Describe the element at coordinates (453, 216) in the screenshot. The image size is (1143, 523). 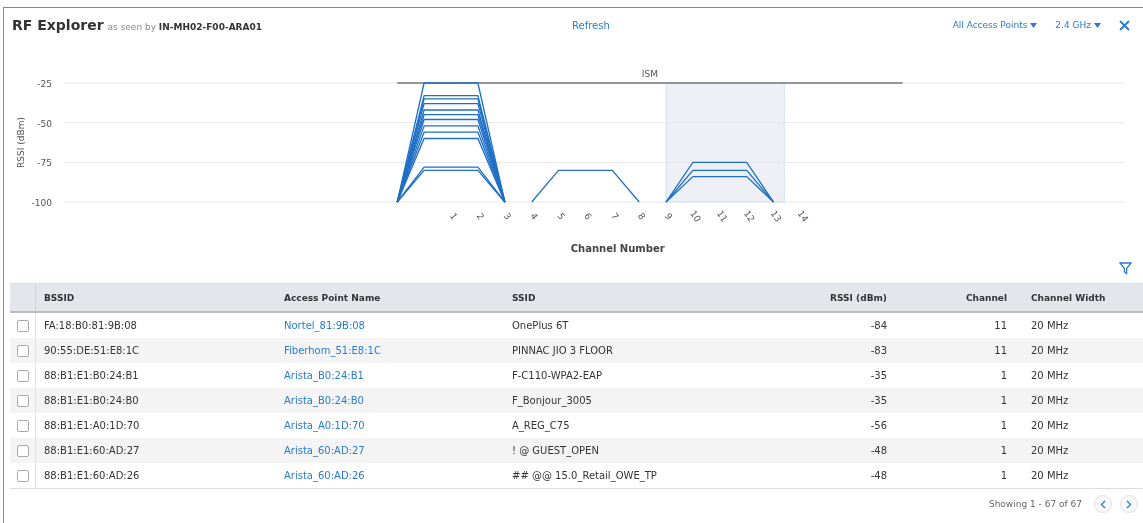
I see `x-tick-label: 1` at that location.